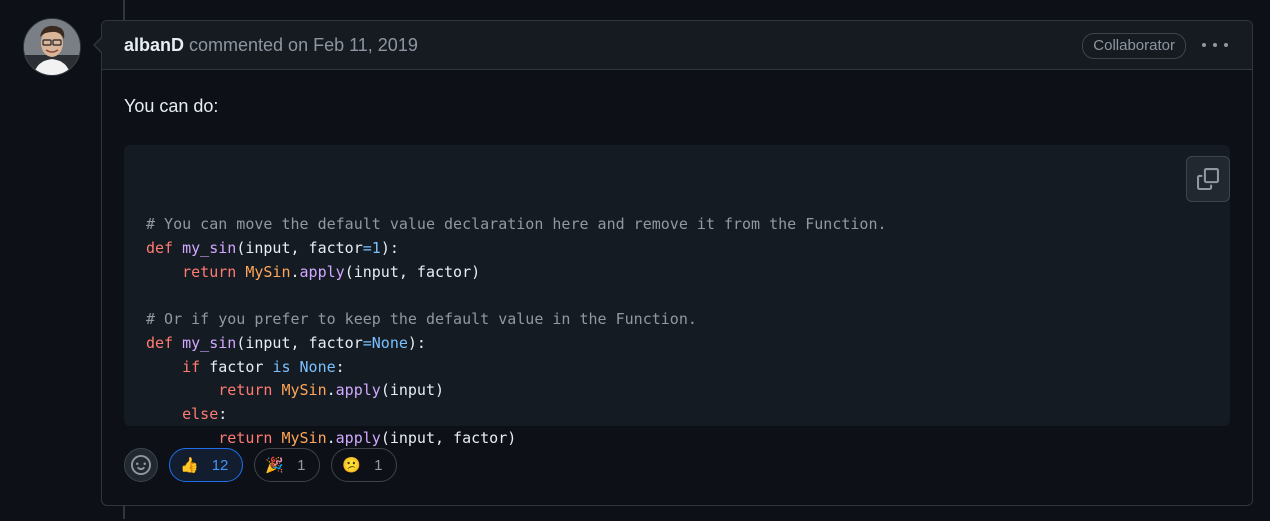 Image resolution: width=1270 pixels, height=521 pixels. I want to click on author-link: albanD, so click(154, 45).